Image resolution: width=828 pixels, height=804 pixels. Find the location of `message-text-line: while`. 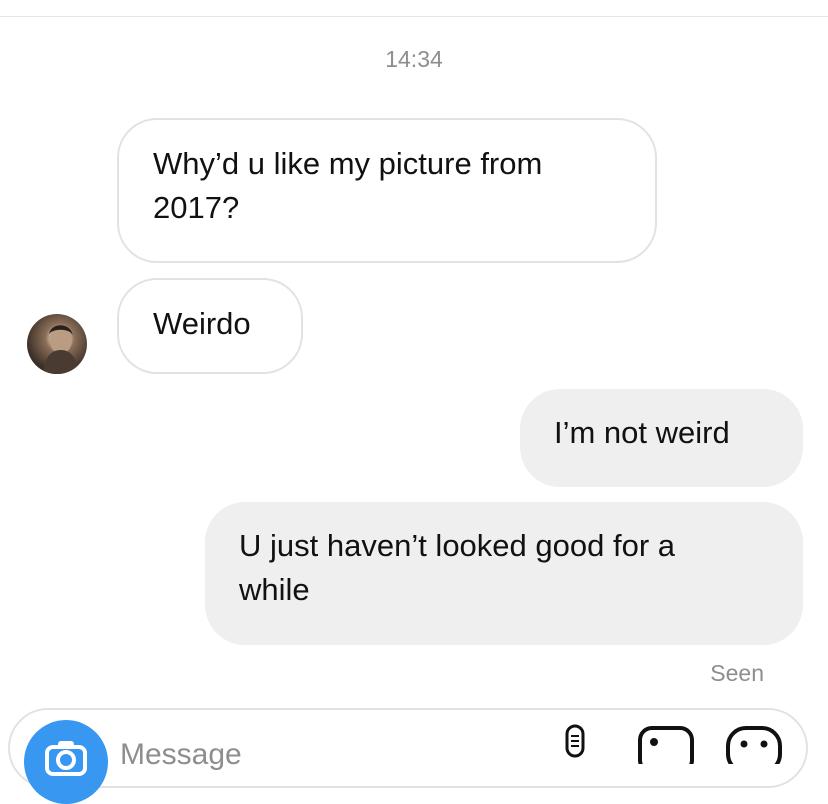

message-text-line: while is located at coordinates (274, 589).